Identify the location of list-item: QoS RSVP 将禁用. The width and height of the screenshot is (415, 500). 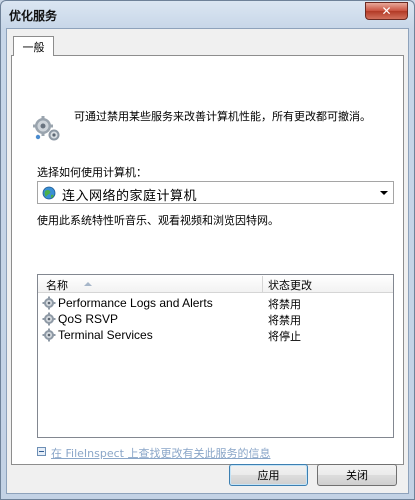
(215, 319).